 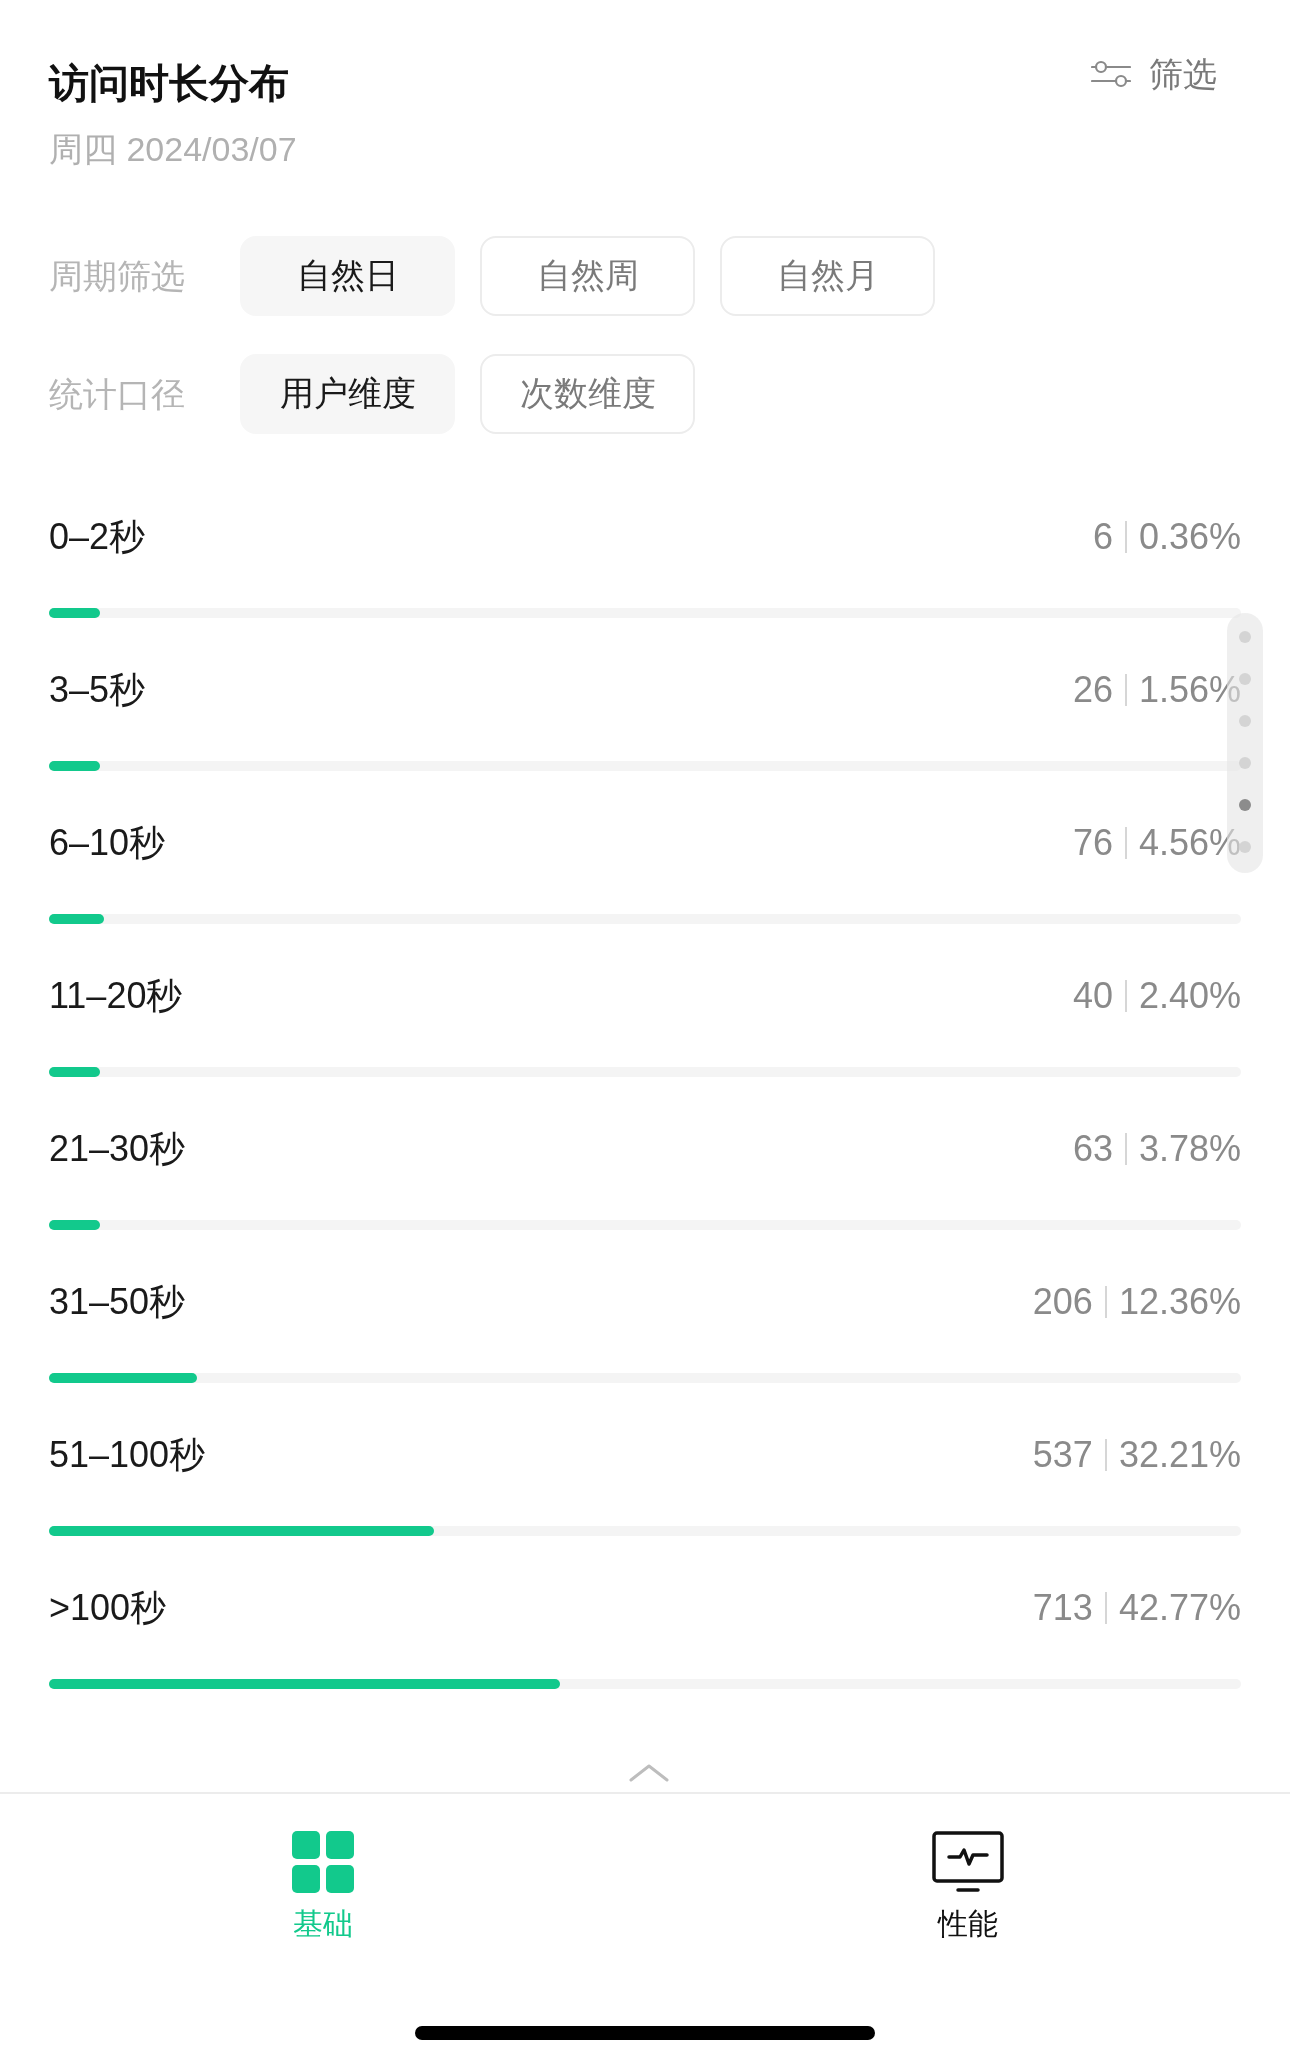 What do you see at coordinates (1179, 1302) in the screenshot?
I see `percent-text: 12.36%` at bounding box center [1179, 1302].